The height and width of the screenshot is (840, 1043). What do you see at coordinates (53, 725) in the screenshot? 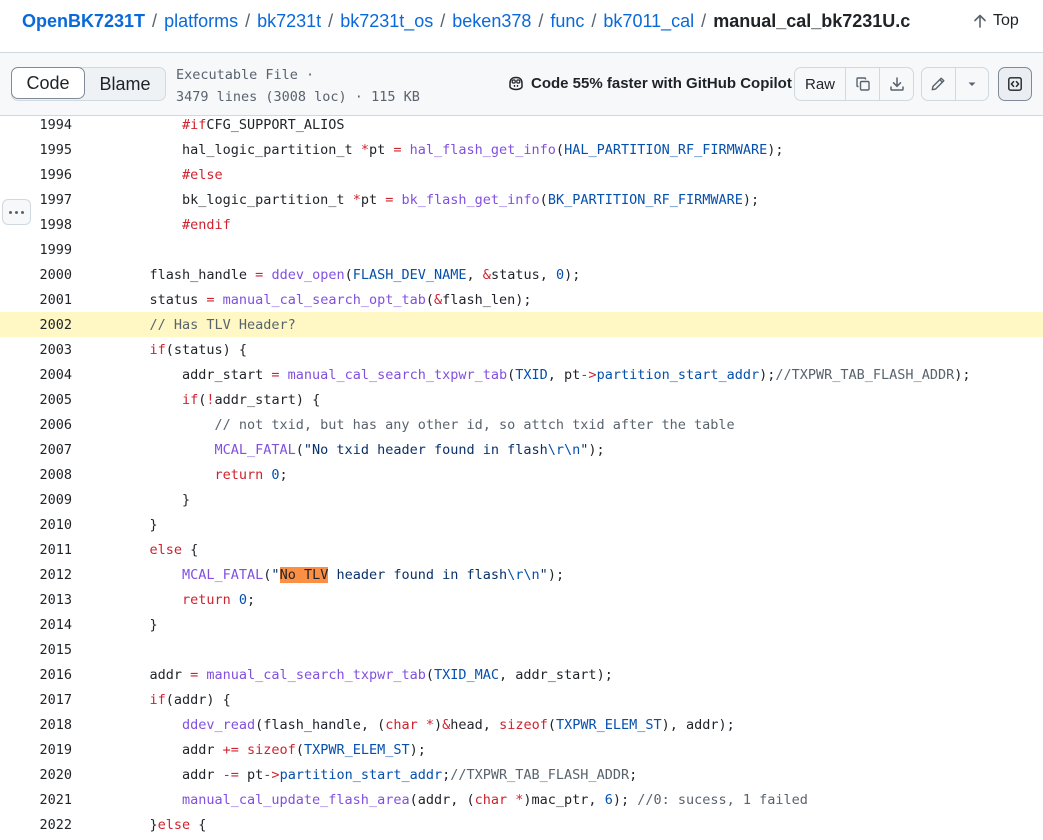
I see `line-number: 2018` at bounding box center [53, 725].